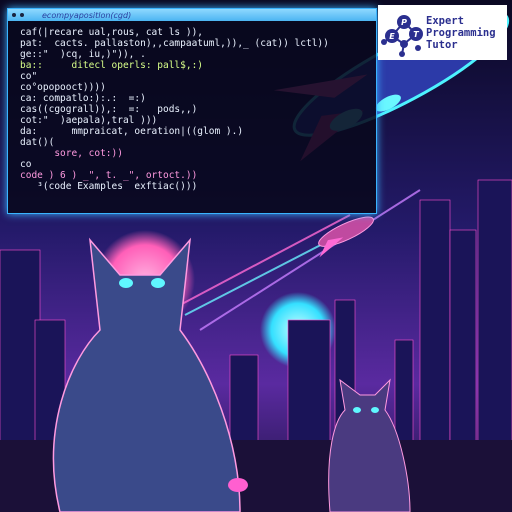 This screenshot has height=512, width=512. I want to click on code-line: co", so click(29, 76).